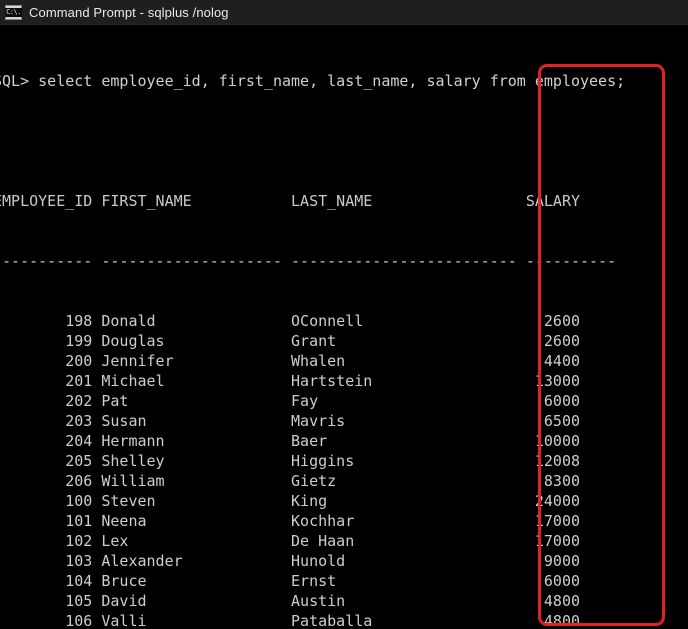 This screenshot has height=629, width=688. I want to click on console-icon: C:\., so click(13, 12).